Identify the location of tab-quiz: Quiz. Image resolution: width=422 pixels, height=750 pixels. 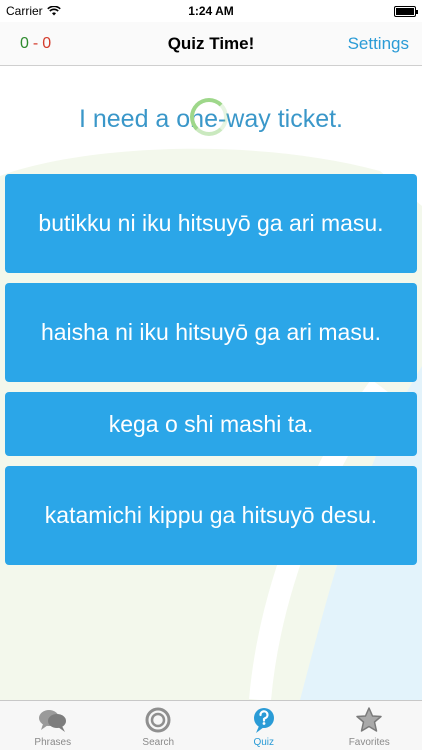
(264, 725).